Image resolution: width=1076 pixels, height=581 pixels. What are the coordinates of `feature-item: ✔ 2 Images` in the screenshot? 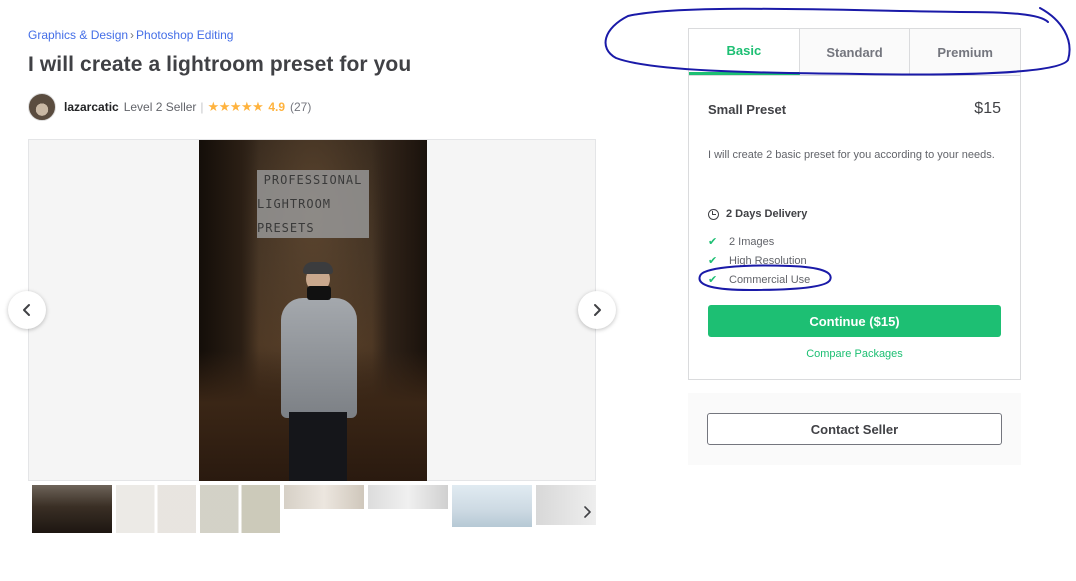 It's located at (741, 242).